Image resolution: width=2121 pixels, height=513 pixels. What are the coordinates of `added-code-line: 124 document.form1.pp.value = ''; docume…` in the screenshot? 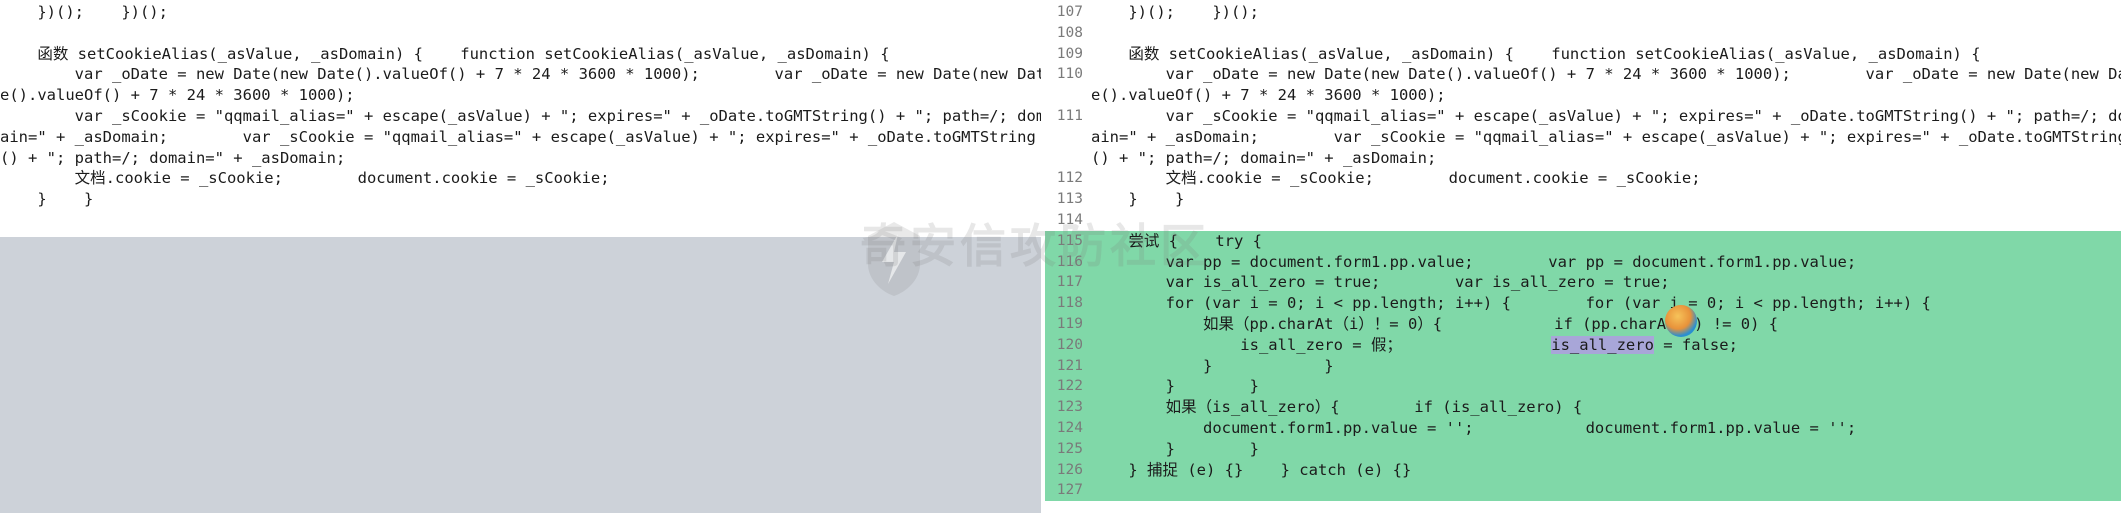 It's located at (1583, 428).